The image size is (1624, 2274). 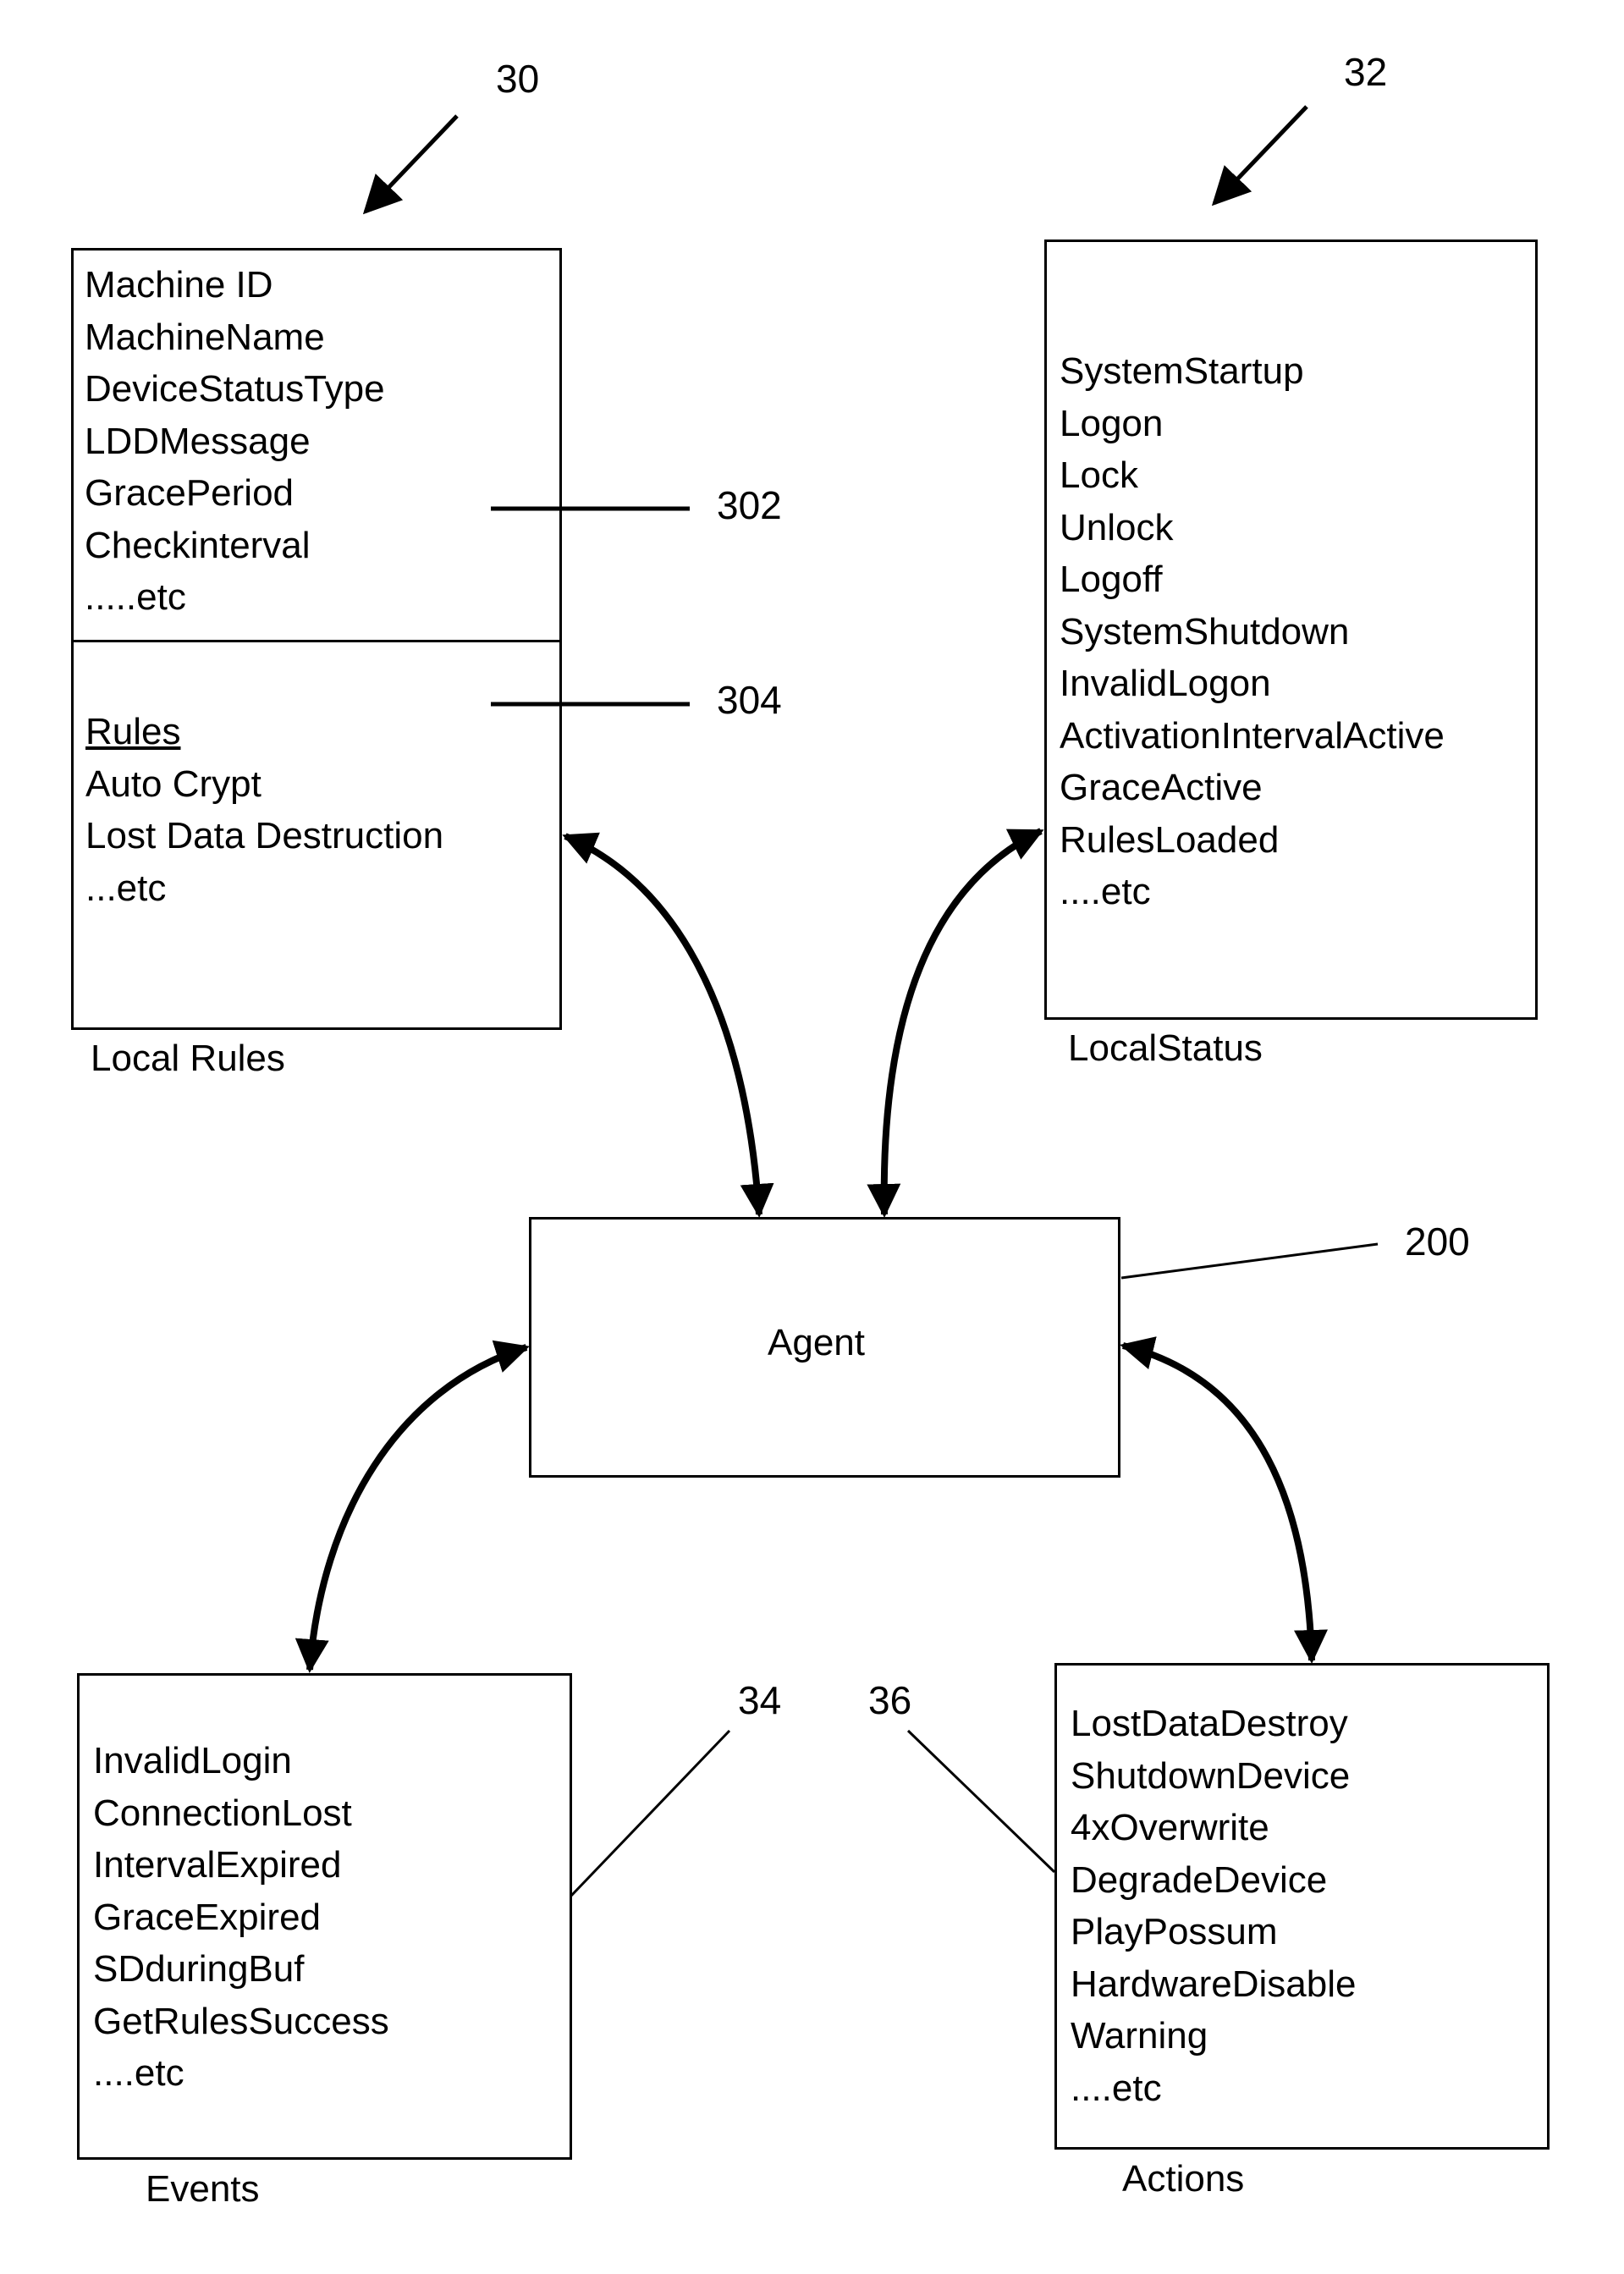 What do you see at coordinates (126, 888) in the screenshot?
I see `list-item: ...etc` at bounding box center [126, 888].